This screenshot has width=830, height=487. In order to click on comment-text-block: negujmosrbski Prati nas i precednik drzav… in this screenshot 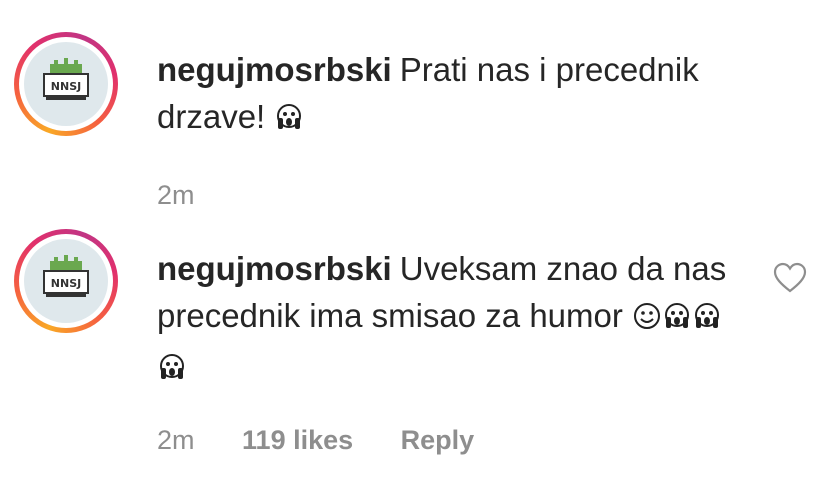, I will do `click(452, 95)`.